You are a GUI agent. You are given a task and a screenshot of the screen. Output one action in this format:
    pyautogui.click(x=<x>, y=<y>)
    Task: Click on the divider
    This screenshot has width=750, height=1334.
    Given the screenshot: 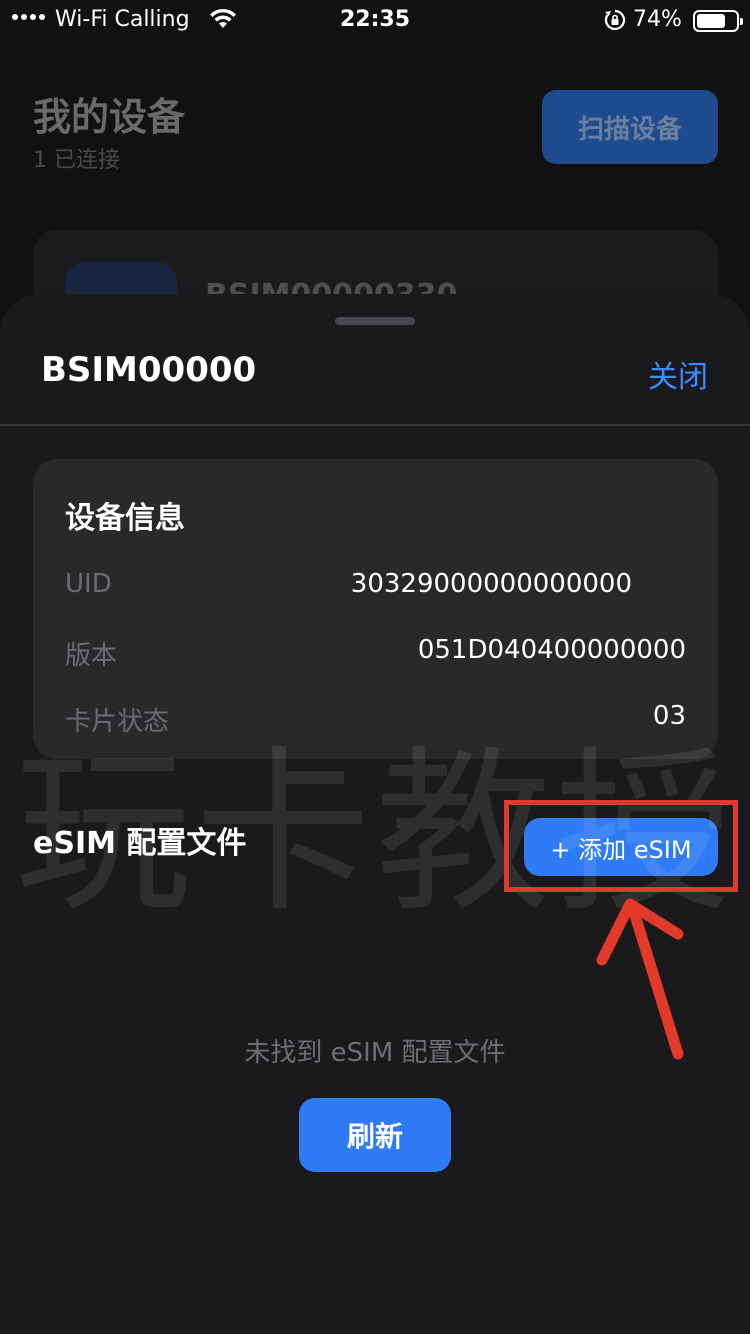 What is the action you would take?
    pyautogui.click(x=375, y=425)
    